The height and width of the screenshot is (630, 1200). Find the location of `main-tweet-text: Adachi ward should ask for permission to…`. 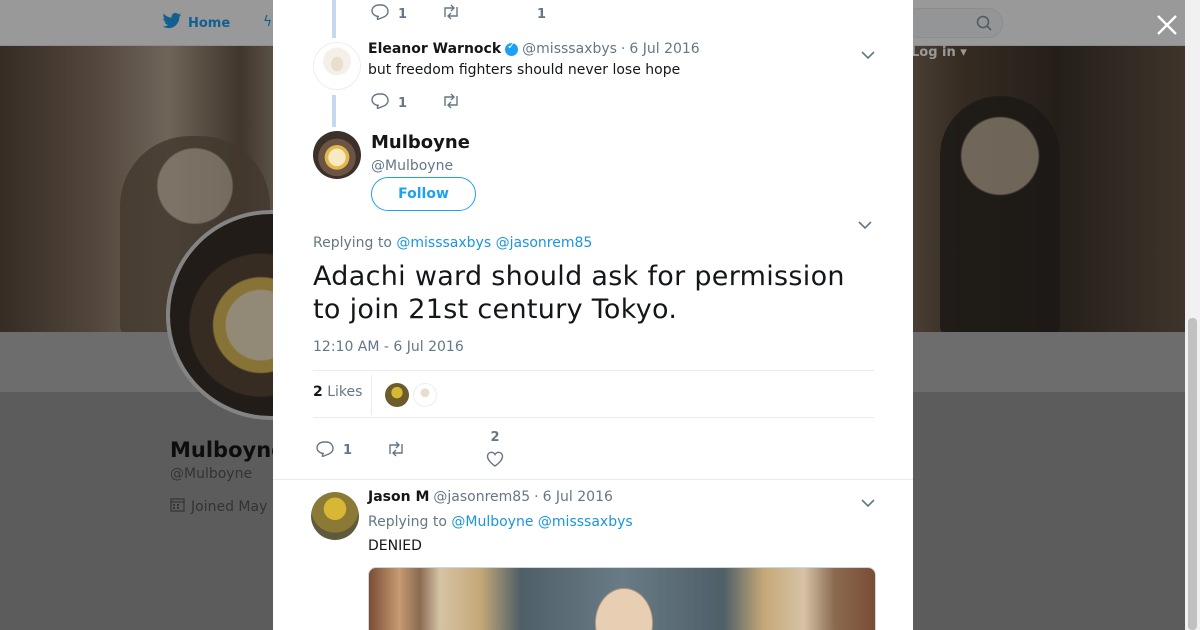

main-tweet-text: Adachi ward should ask for permission to… is located at coordinates (579, 293).